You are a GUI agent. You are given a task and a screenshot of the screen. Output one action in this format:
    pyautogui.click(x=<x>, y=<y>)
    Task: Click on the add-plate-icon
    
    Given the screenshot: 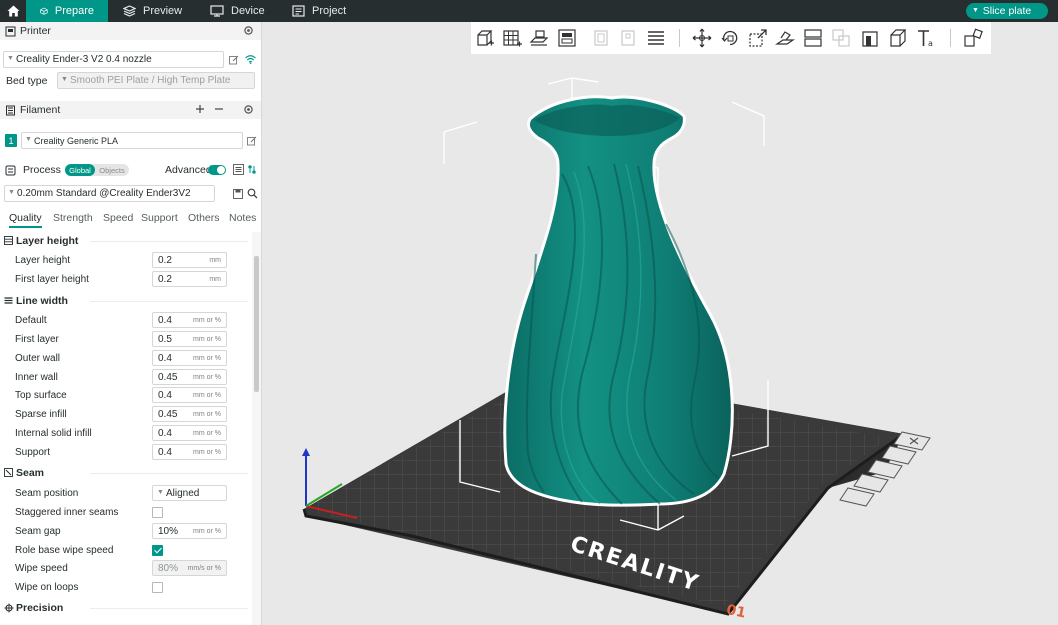 What is the action you would take?
    pyautogui.click(x=512, y=38)
    